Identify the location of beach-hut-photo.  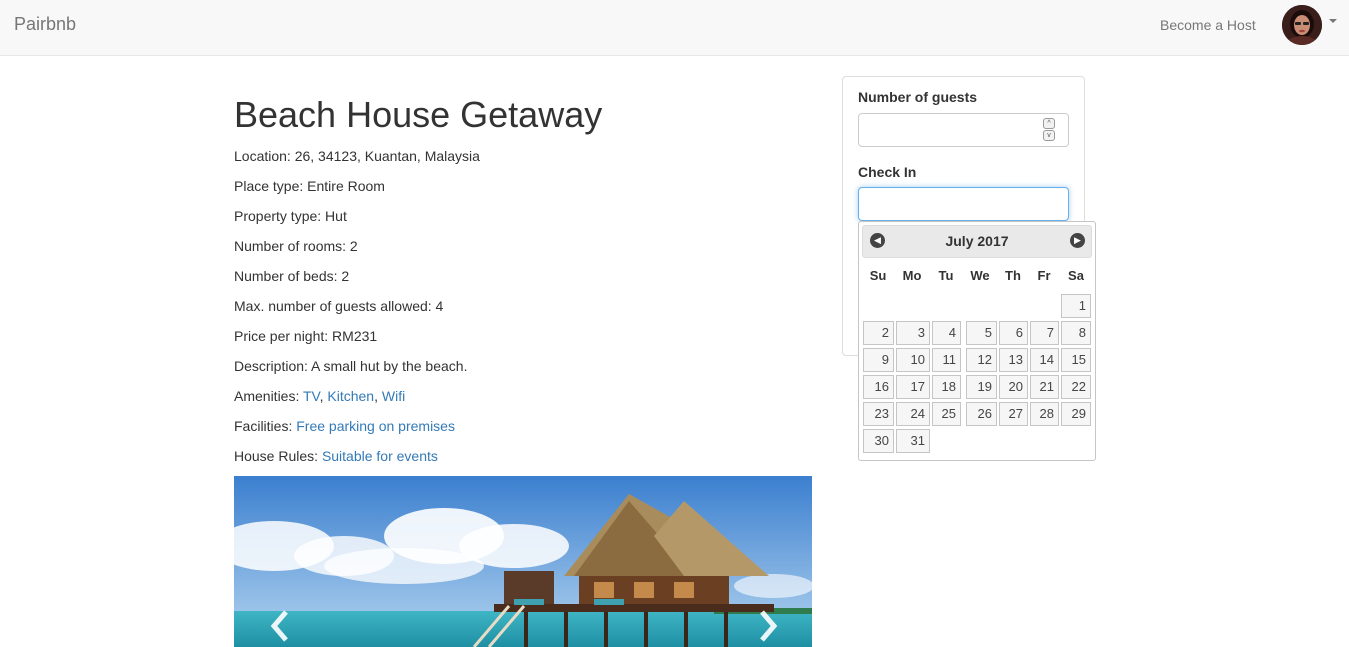
(523, 561).